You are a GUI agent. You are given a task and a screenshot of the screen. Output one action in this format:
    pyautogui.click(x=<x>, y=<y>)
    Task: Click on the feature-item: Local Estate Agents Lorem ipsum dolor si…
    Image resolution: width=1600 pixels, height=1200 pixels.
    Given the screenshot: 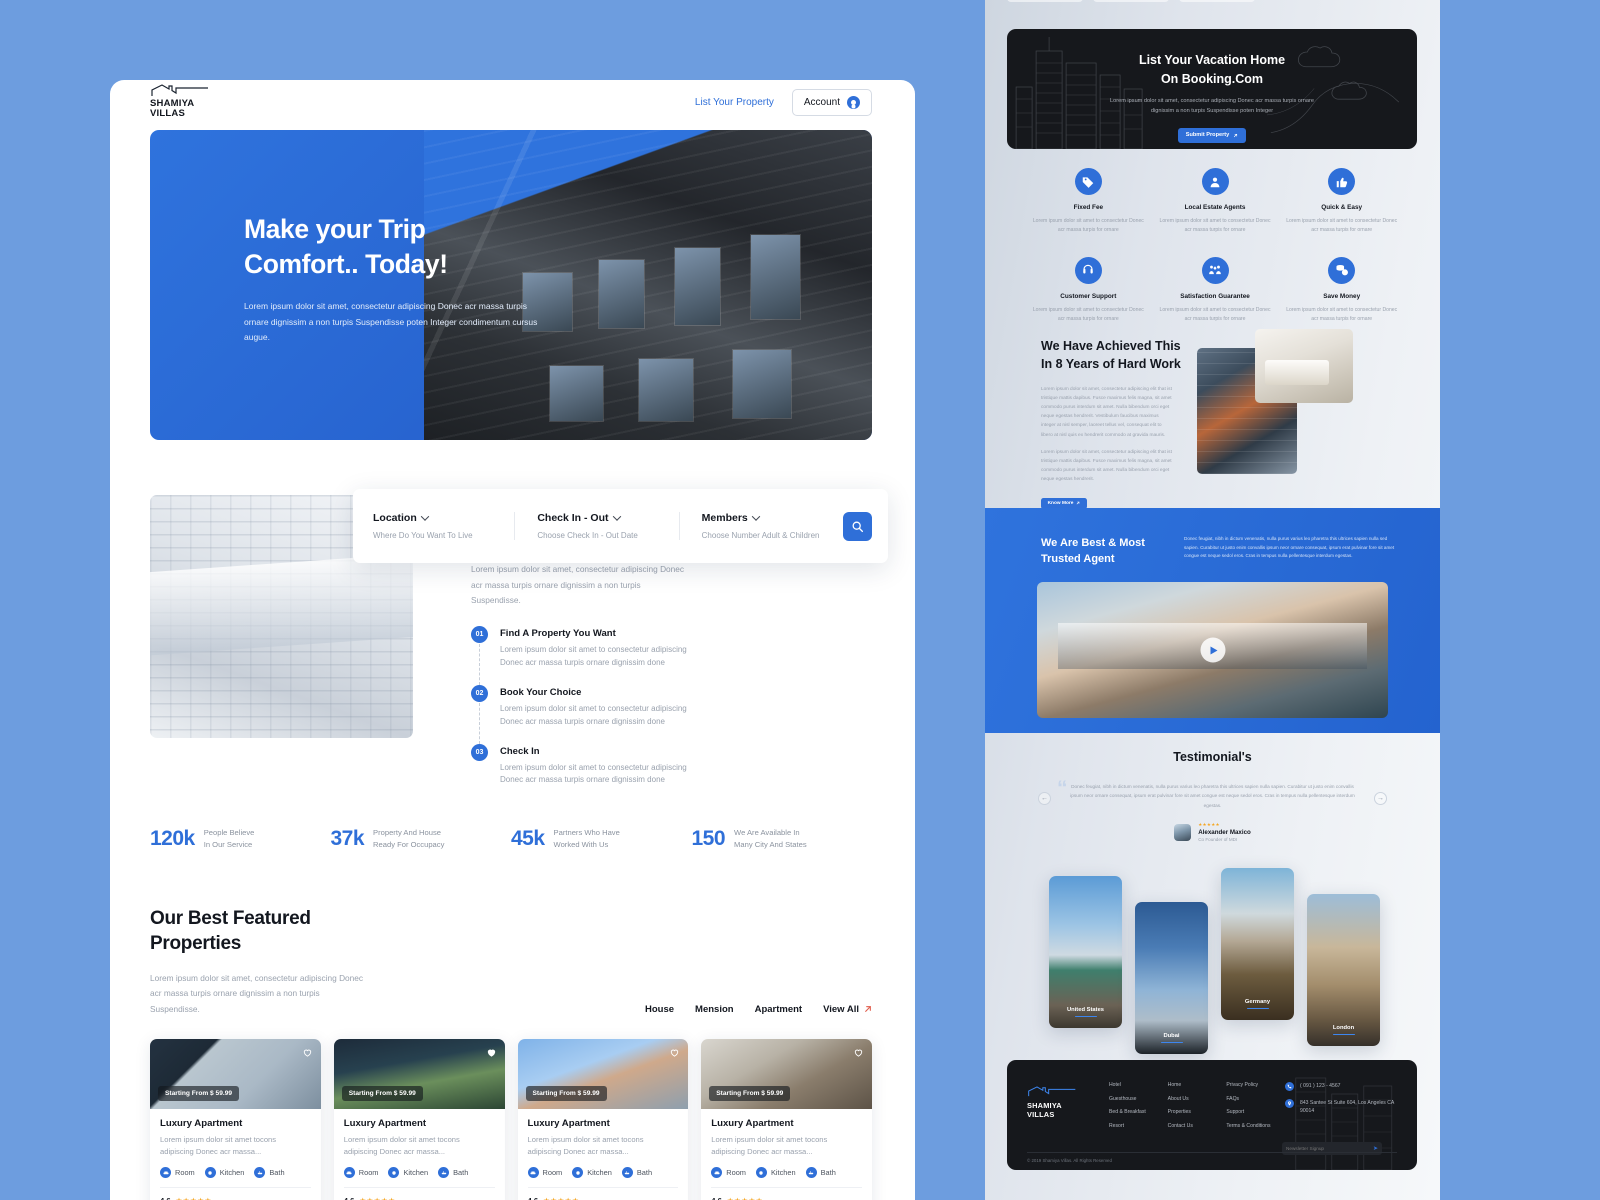 What is the action you would take?
    pyautogui.click(x=1215, y=201)
    